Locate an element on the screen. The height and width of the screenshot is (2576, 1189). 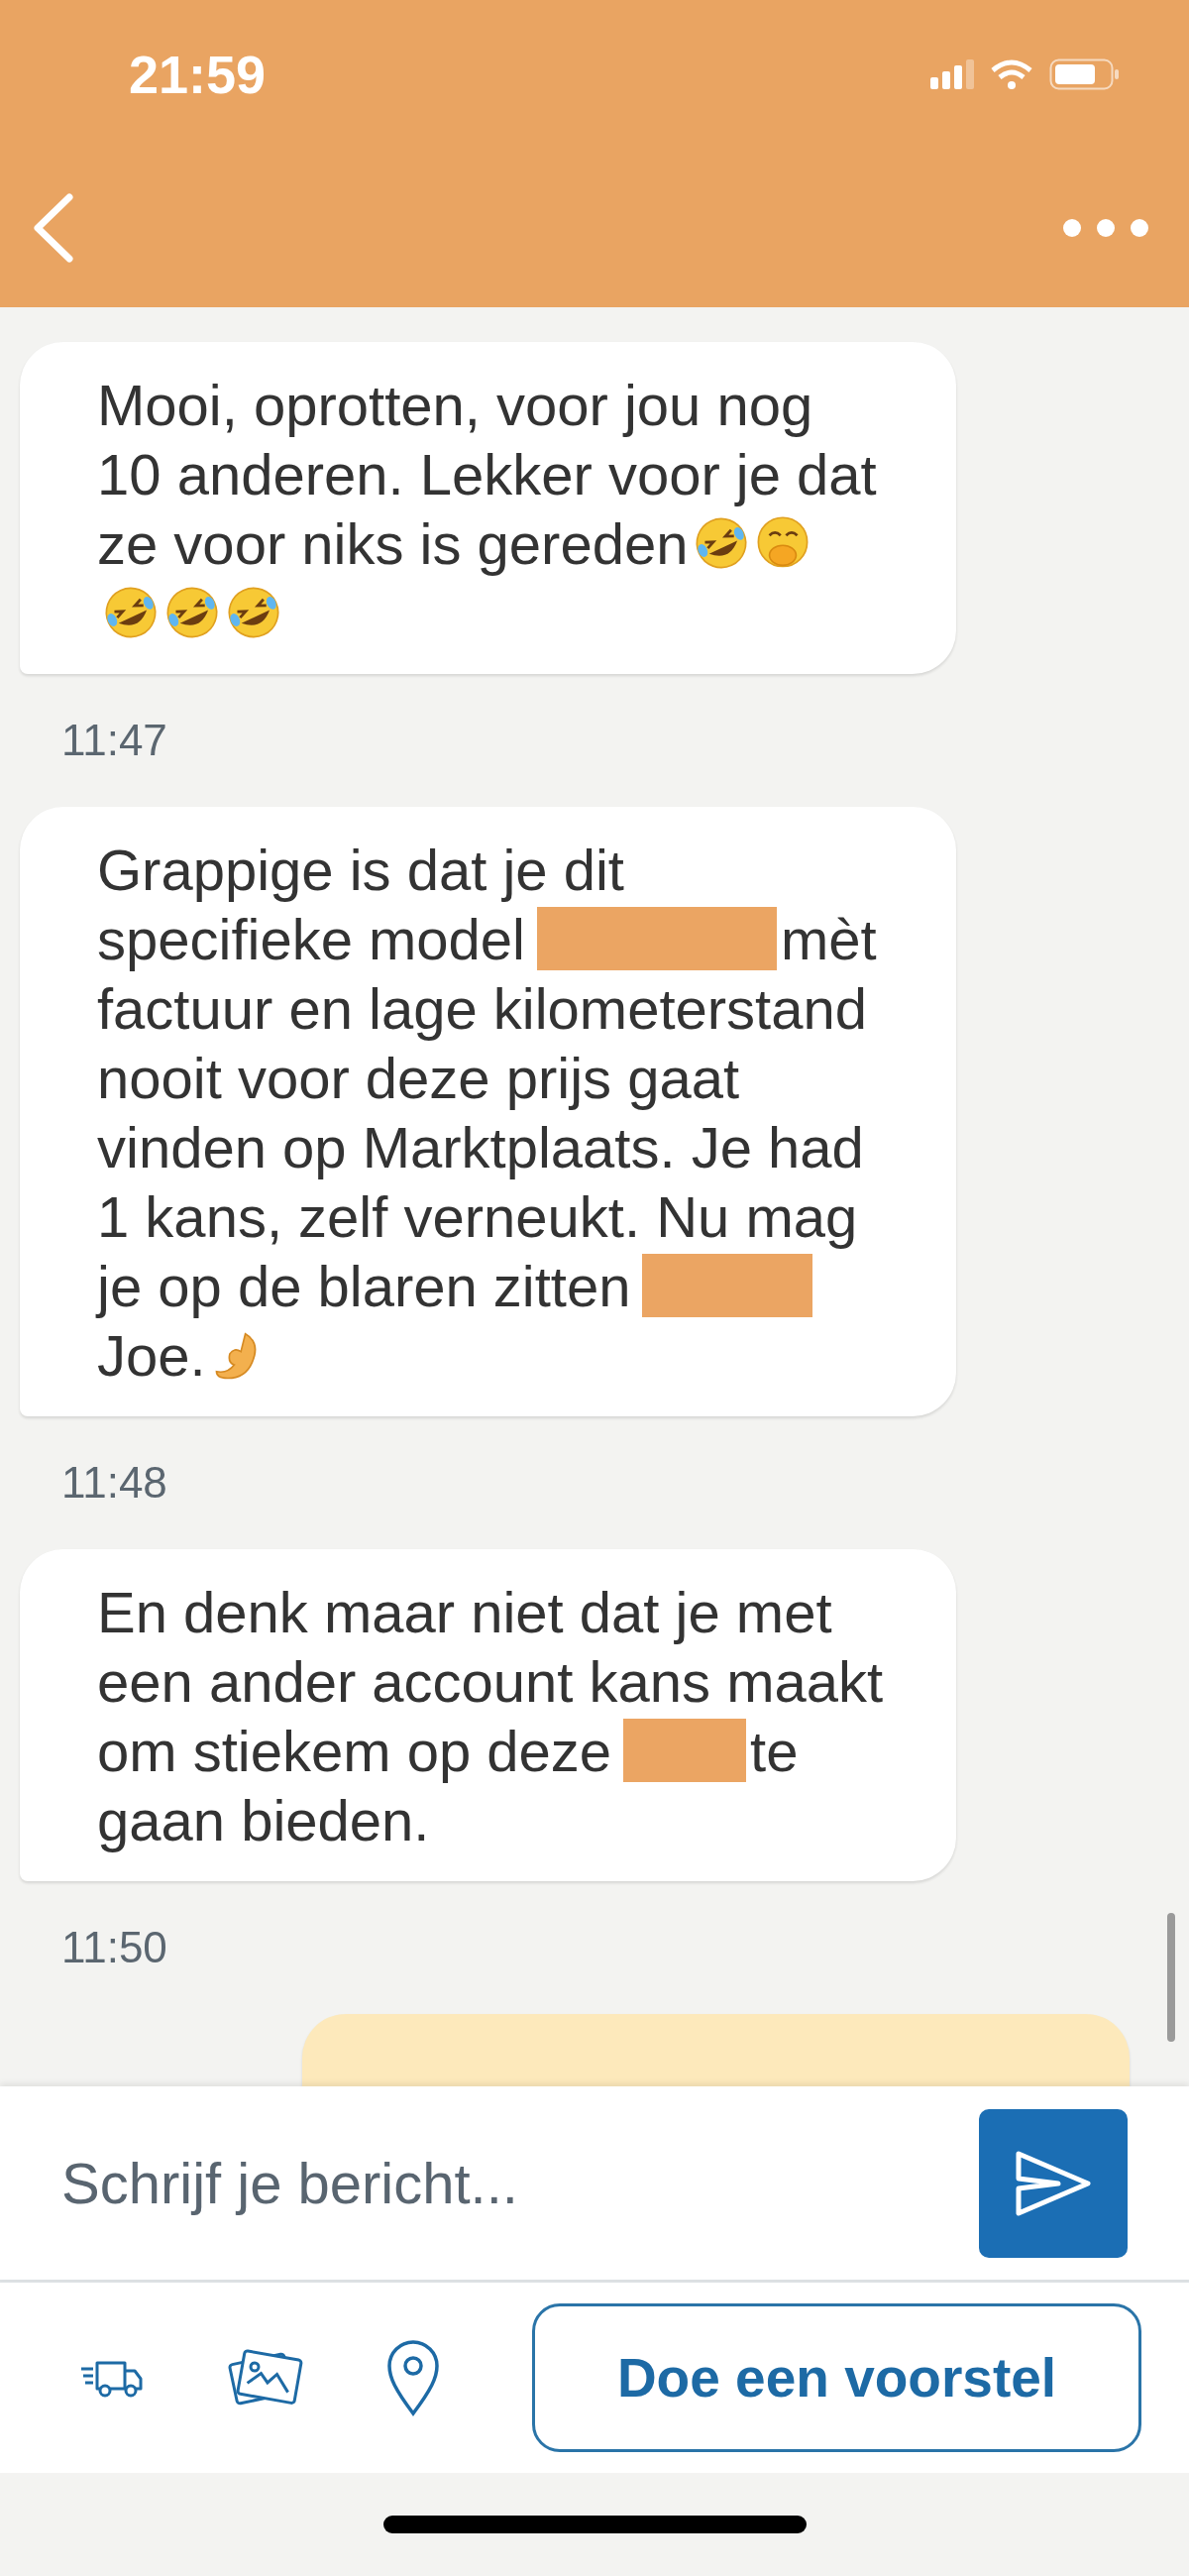
message-text: specifieke model is located at coordinates (311, 939).